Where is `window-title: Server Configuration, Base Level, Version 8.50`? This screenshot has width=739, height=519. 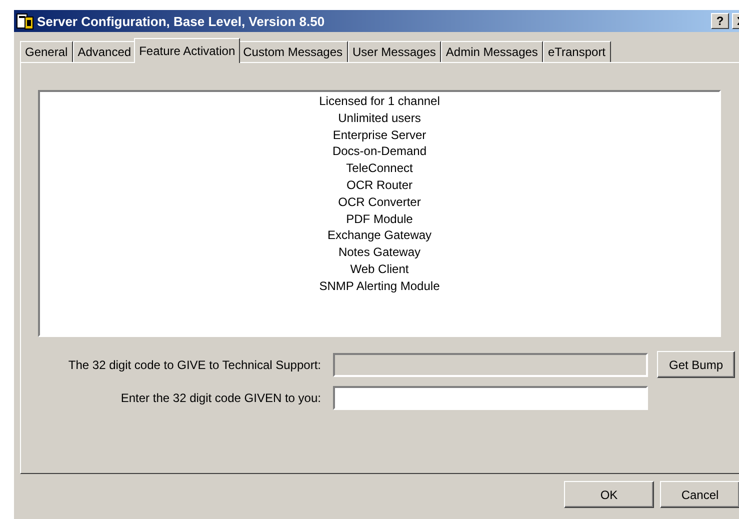 window-title: Server Configuration, Base Level, Version 8.50 is located at coordinates (181, 21).